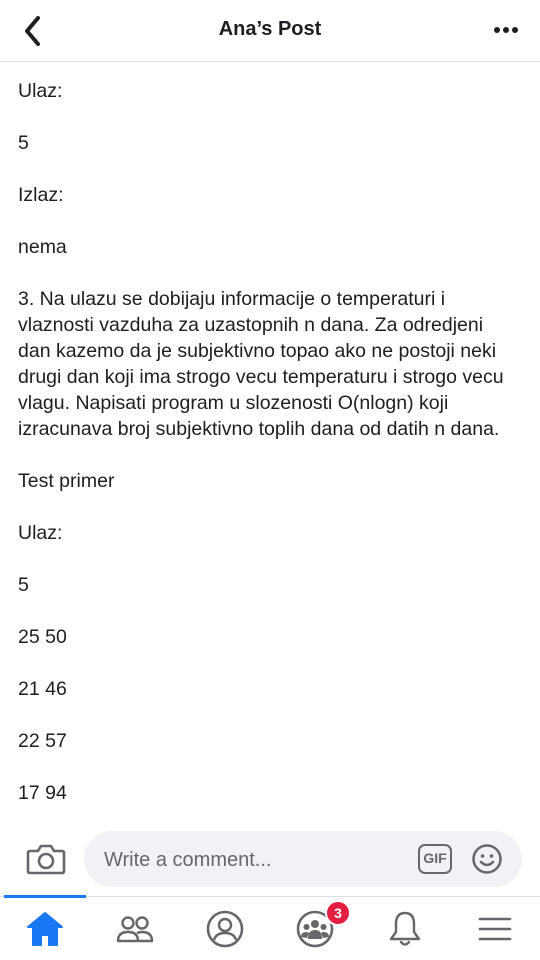 The image size is (540, 960). Describe the element at coordinates (42, 247) in the screenshot. I see `post-paragraph: nema` at that location.